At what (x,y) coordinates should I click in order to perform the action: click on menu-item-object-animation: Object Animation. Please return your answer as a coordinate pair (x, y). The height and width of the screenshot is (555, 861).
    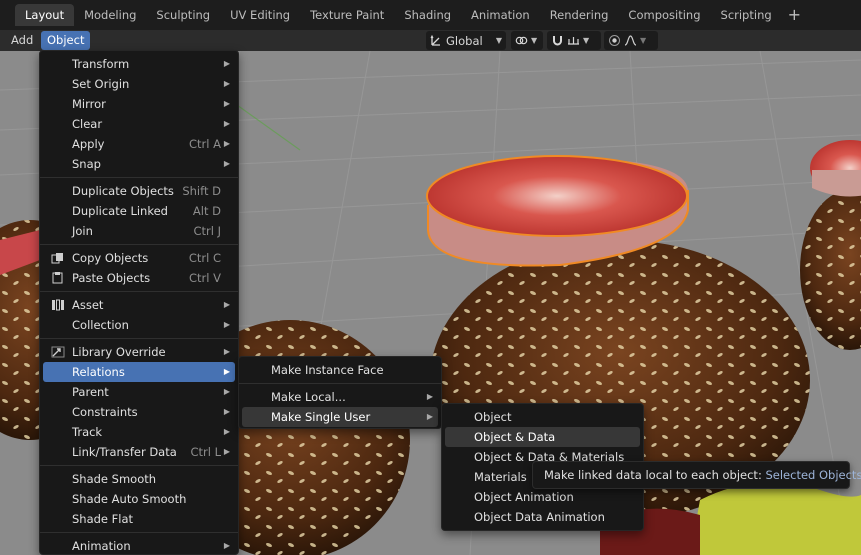
    Looking at the image, I should click on (542, 497).